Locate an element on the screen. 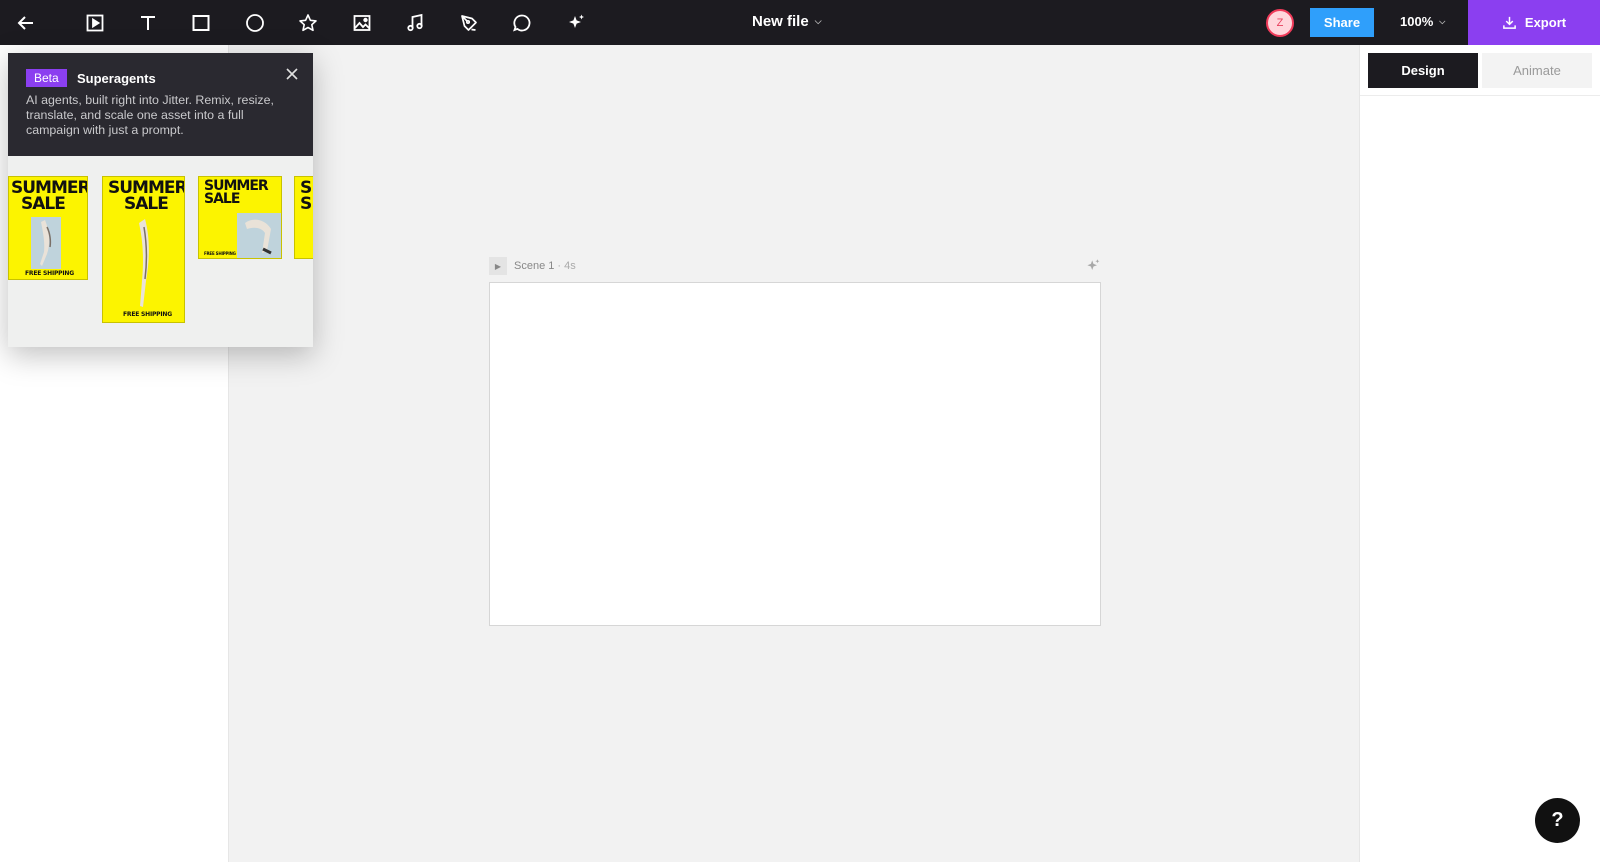 Image resolution: width=1600 pixels, height=862 pixels. zoom-level: 100% is located at coordinates (1417, 21).